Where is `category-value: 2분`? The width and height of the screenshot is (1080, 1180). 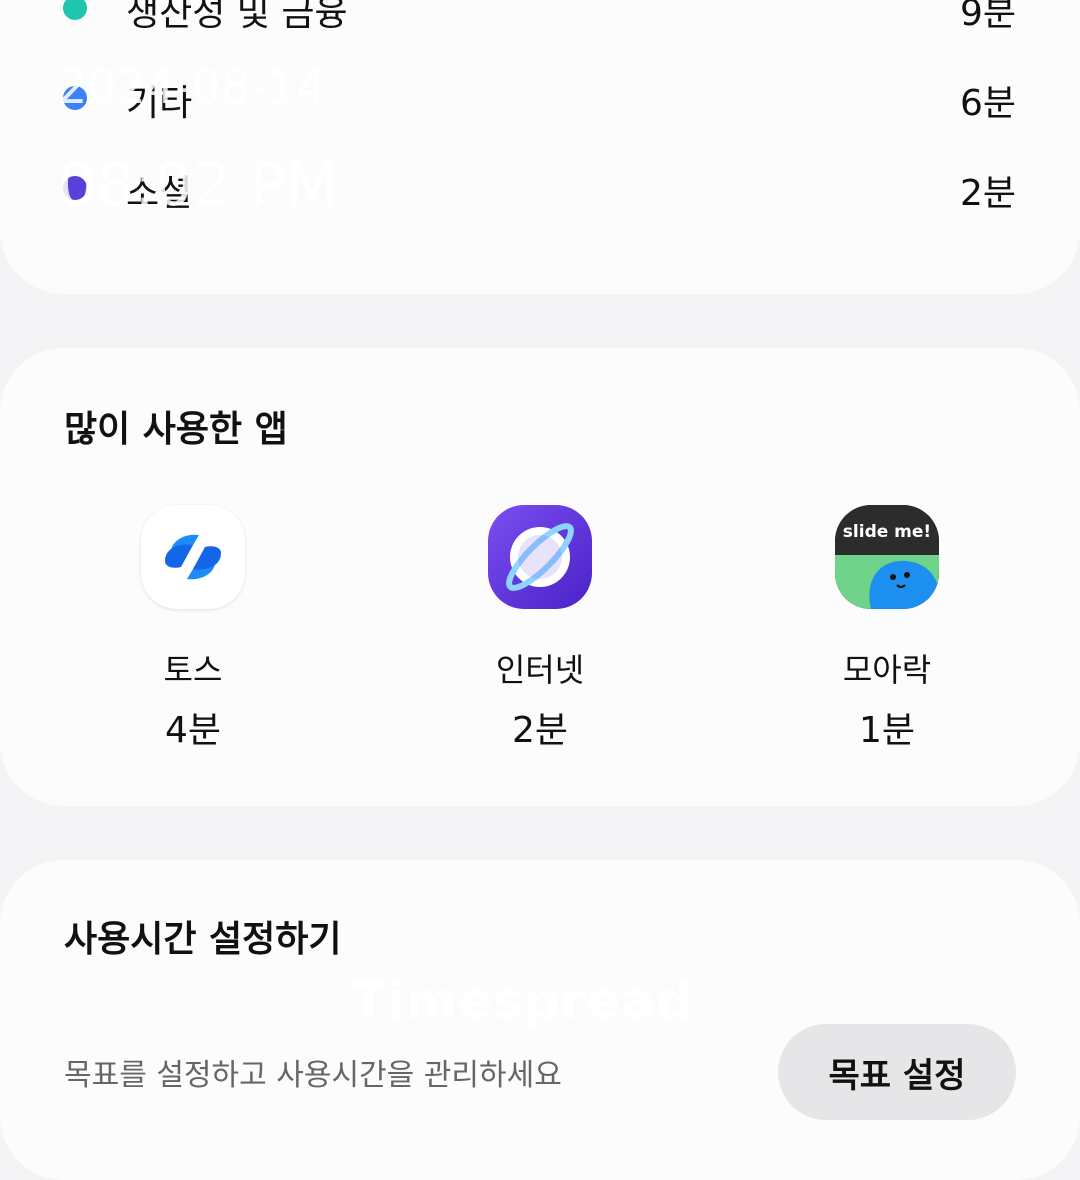 category-value: 2분 is located at coordinates (987, 193).